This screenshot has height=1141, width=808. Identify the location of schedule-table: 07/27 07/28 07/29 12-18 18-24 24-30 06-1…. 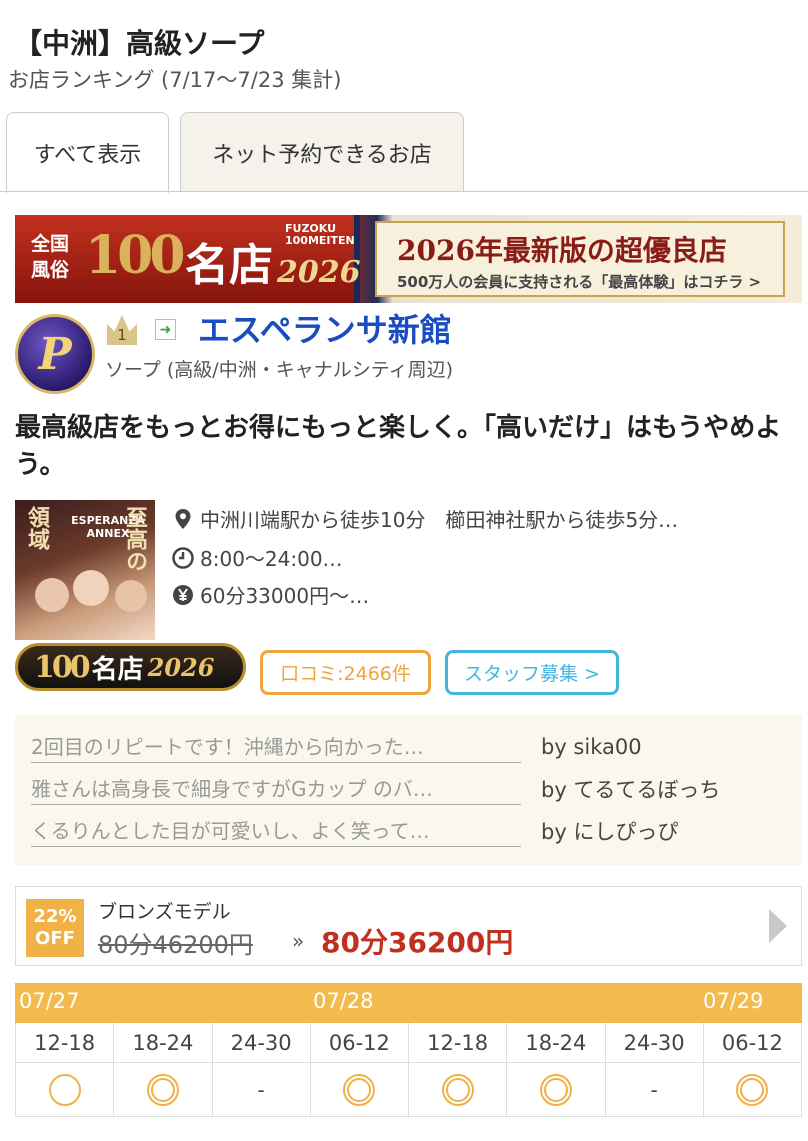
(408, 1050).